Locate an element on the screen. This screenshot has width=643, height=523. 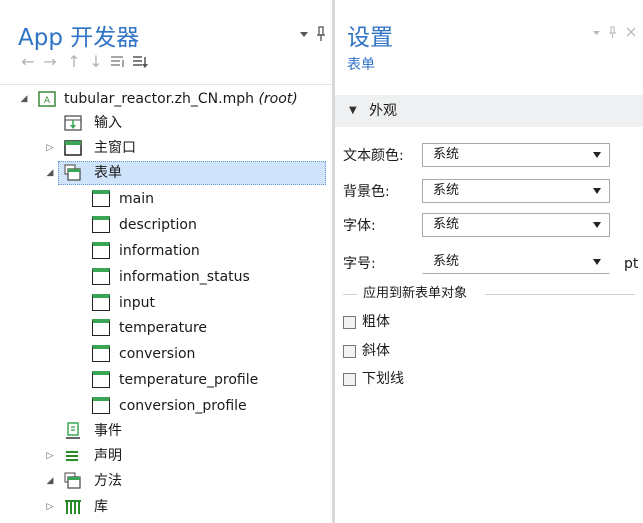
tree-node-declarations: ▷ 声明 is located at coordinates (165, 456).